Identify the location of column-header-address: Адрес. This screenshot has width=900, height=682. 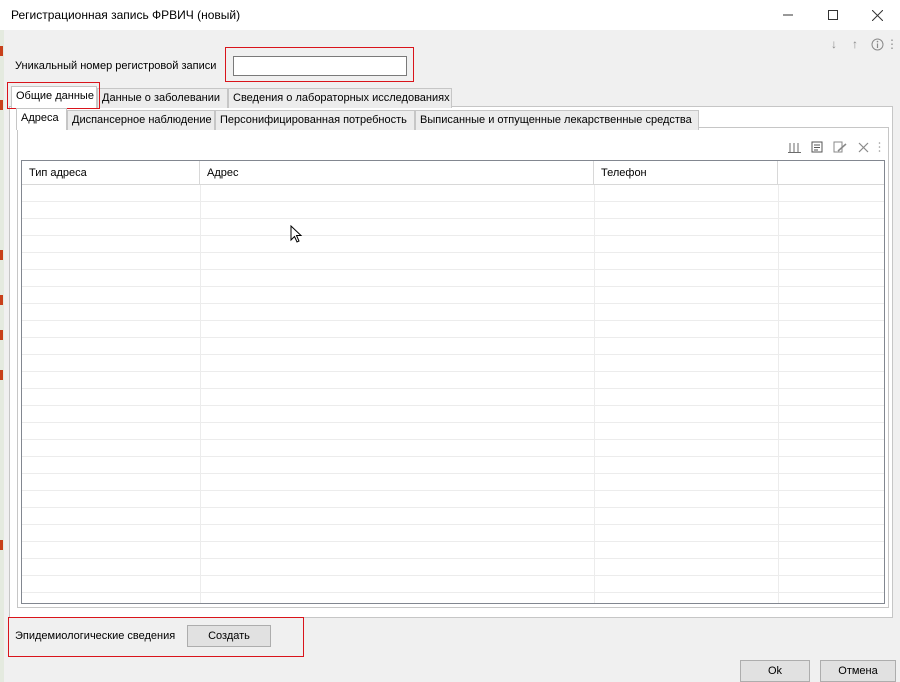
(397, 173).